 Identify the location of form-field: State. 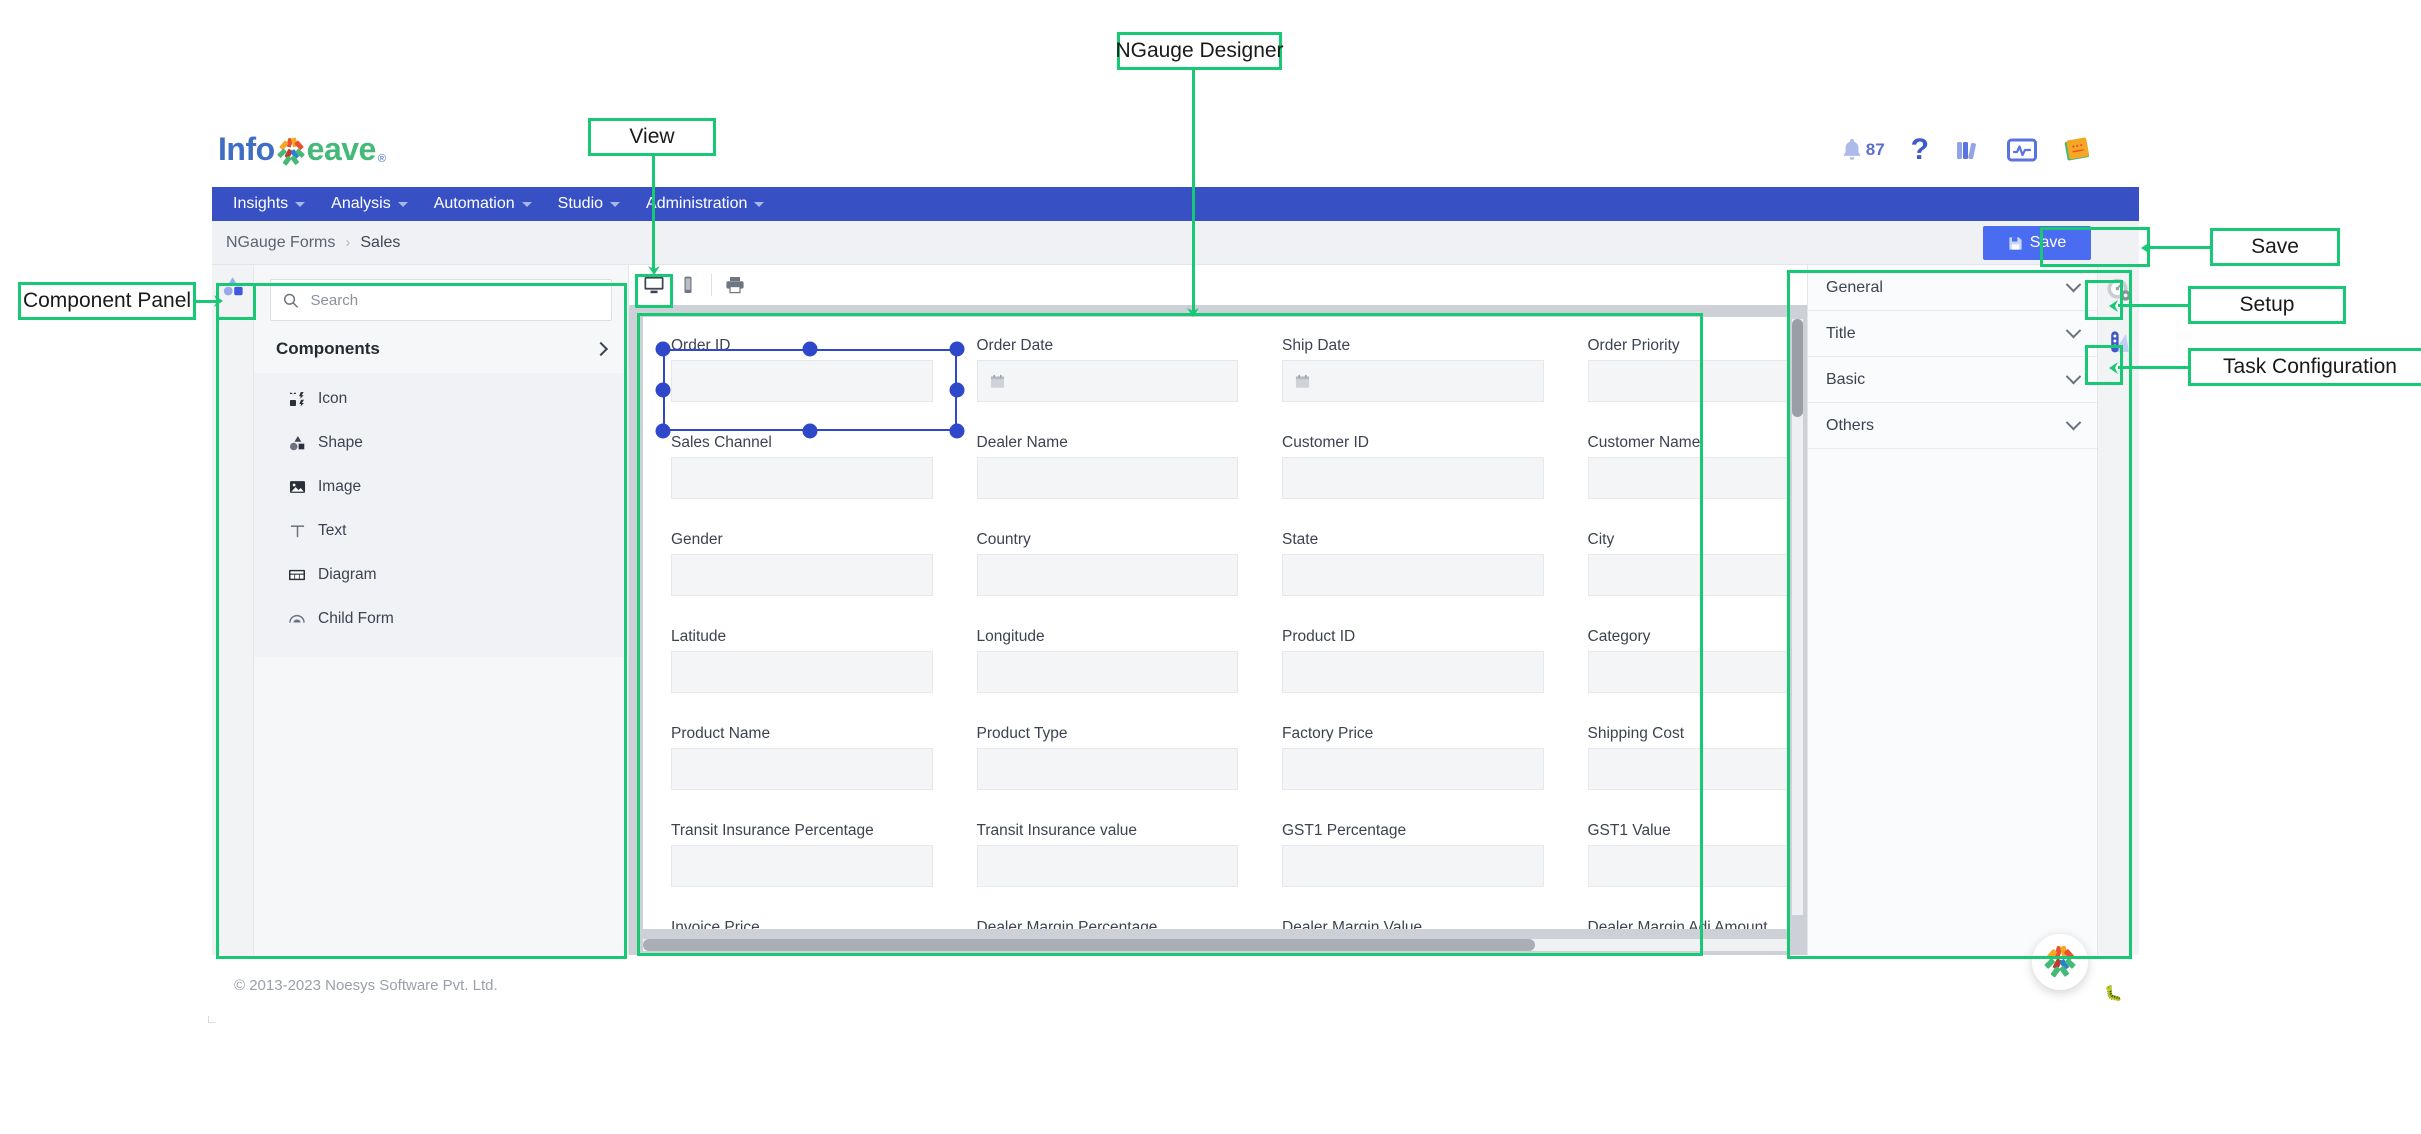
(1413, 573).